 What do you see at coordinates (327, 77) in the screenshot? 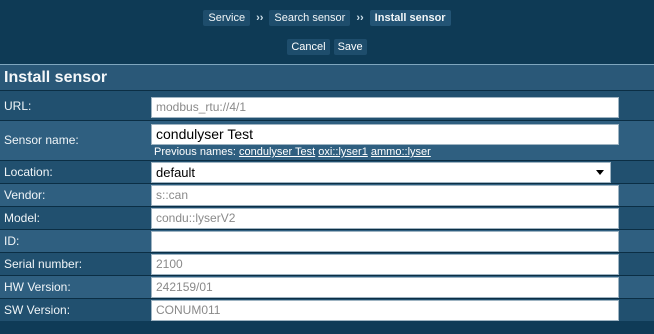
I see `section-title: Install sensor` at bounding box center [327, 77].